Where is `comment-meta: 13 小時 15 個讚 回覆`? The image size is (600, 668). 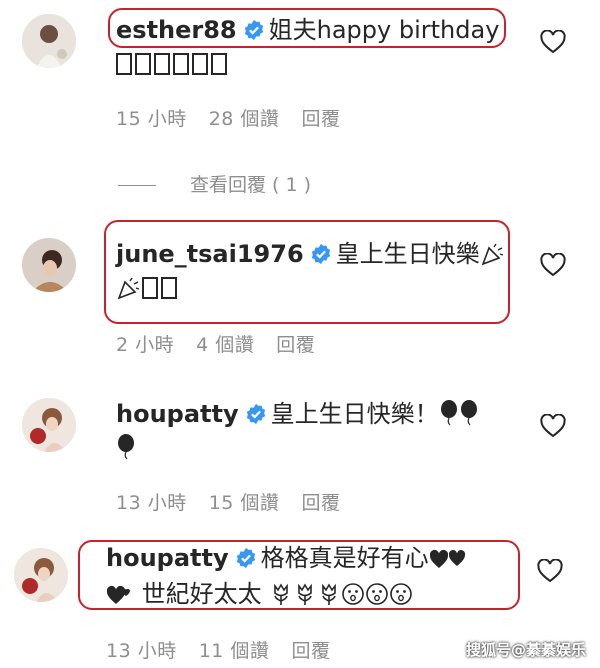
comment-meta: 13 小時 15 個讚 回覆 is located at coordinates (239, 501).